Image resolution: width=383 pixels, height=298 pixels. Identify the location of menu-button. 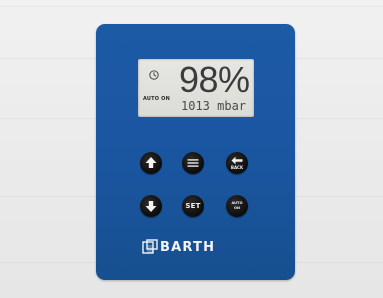
(193, 163).